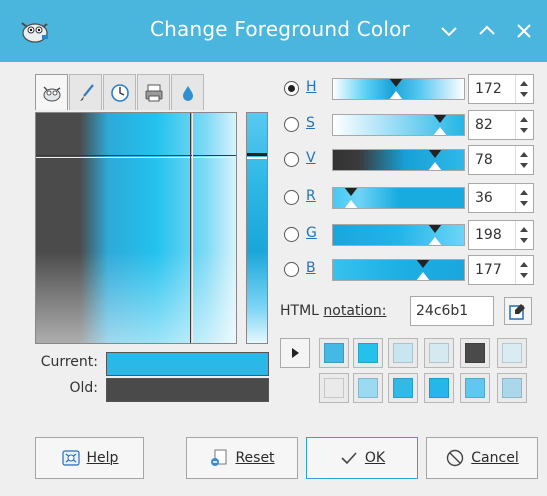 This screenshot has height=496, width=547. I want to click on value-input-b, so click(491, 270).